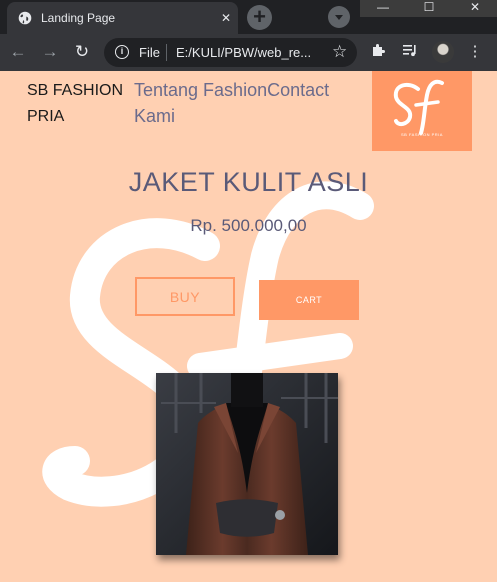 The height and width of the screenshot is (582, 497). What do you see at coordinates (82, 52) in the screenshot?
I see `reload-icon: ↻` at bounding box center [82, 52].